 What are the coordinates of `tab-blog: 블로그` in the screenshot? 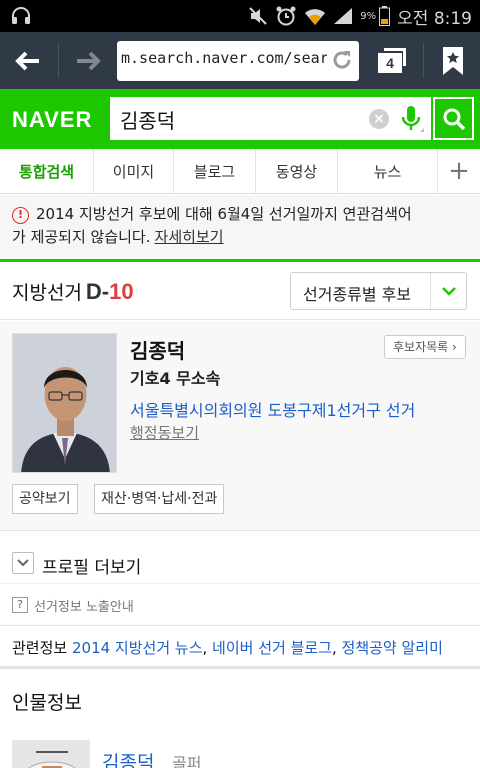 It's located at (215, 171).